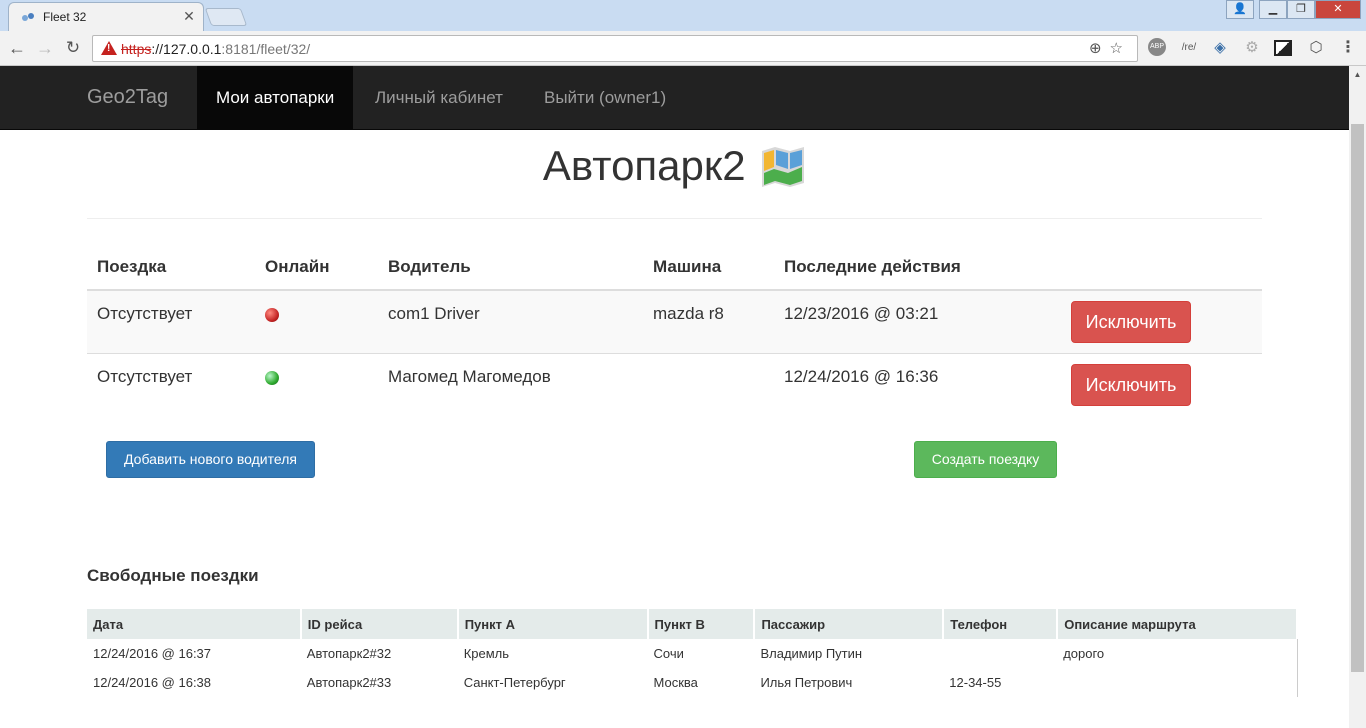 The width and height of the screenshot is (1366, 728). Describe the element at coordinates (1357, 74) in the screenshot. I see `scroll-up-icon: ▲` at that location.